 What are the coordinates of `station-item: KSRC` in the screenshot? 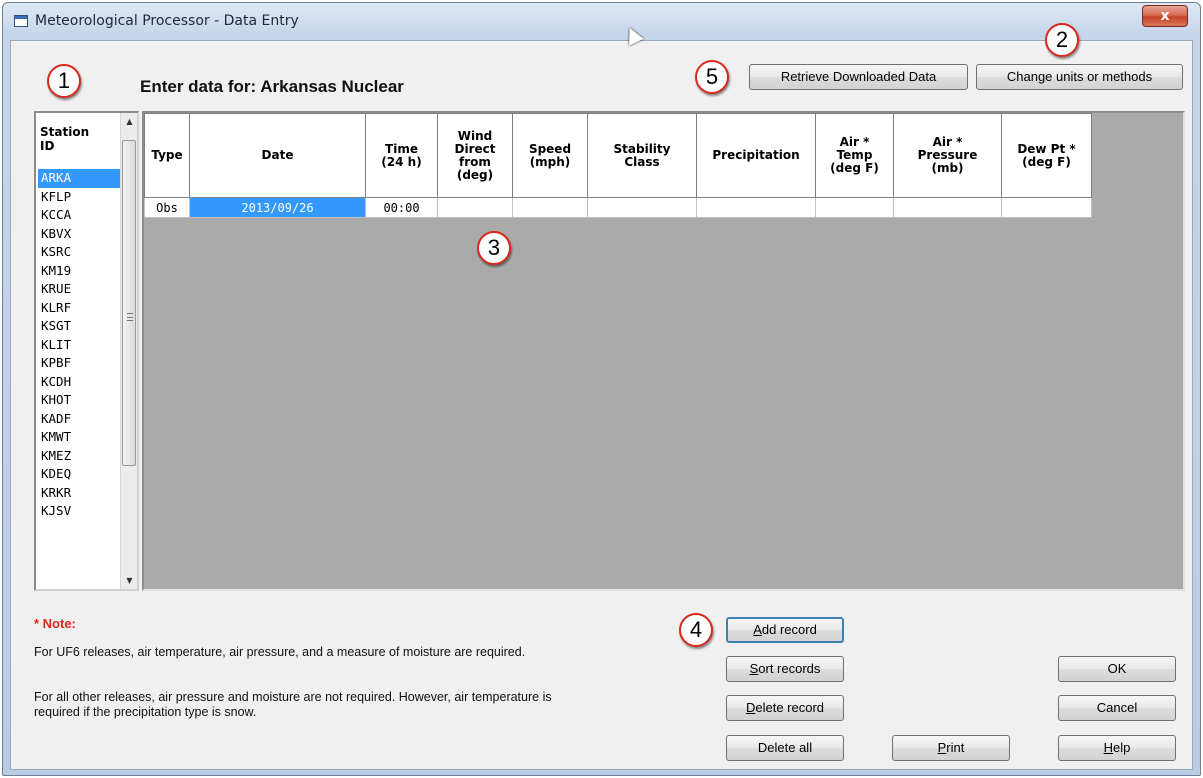 It's located at (79, 252).